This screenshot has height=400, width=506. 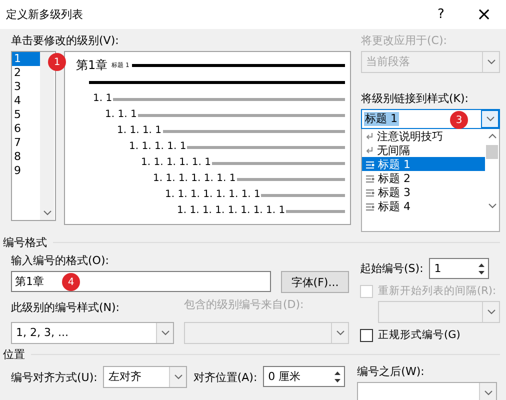 I want to click on preview-heading-number: 第1章, so click(x=92, y=65).